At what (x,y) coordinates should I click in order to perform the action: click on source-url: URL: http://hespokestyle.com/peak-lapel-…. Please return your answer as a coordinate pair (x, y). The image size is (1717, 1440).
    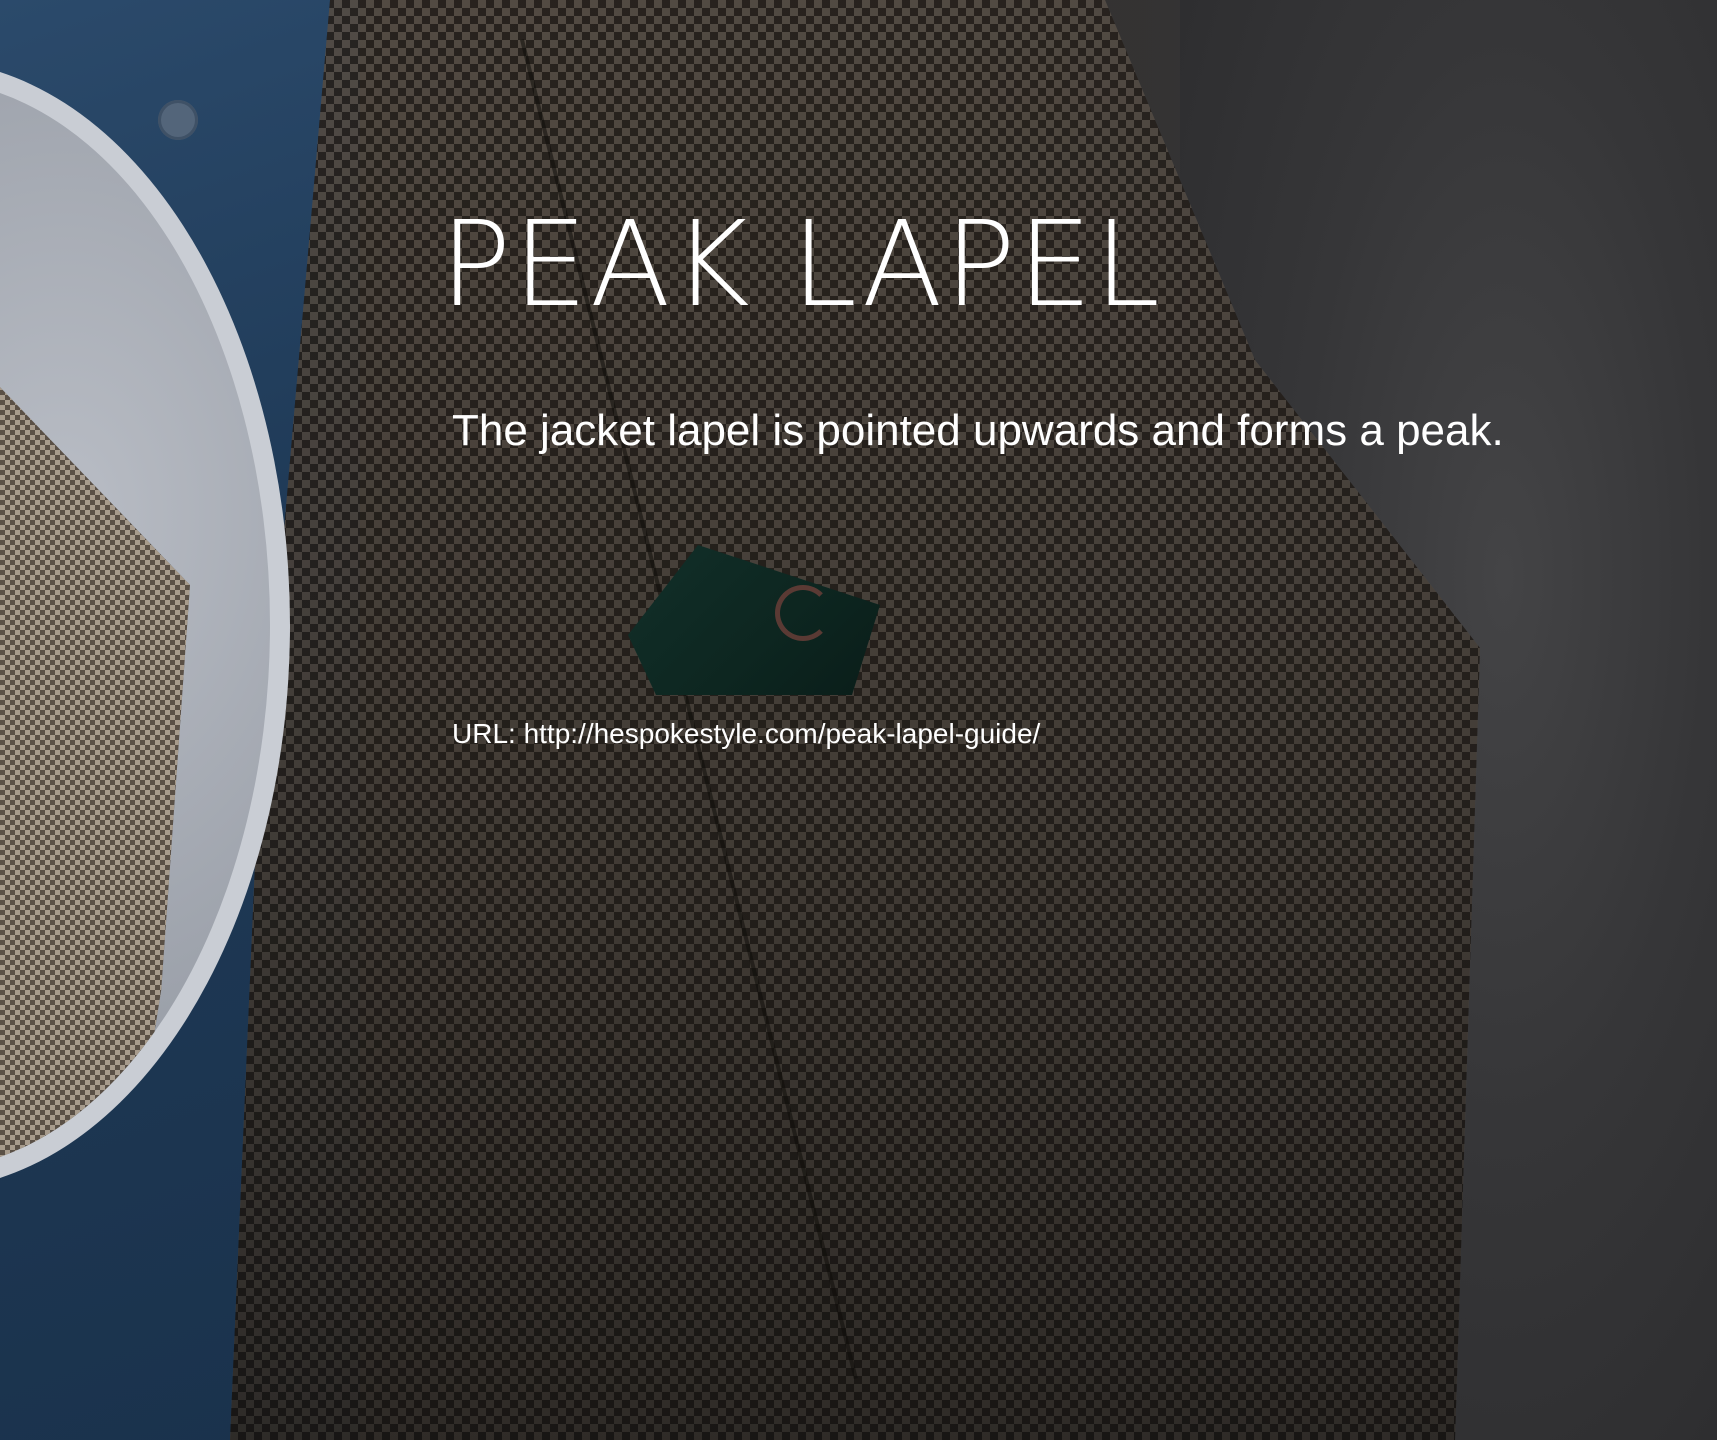
    Looking at the image, I should click on (746, 733).